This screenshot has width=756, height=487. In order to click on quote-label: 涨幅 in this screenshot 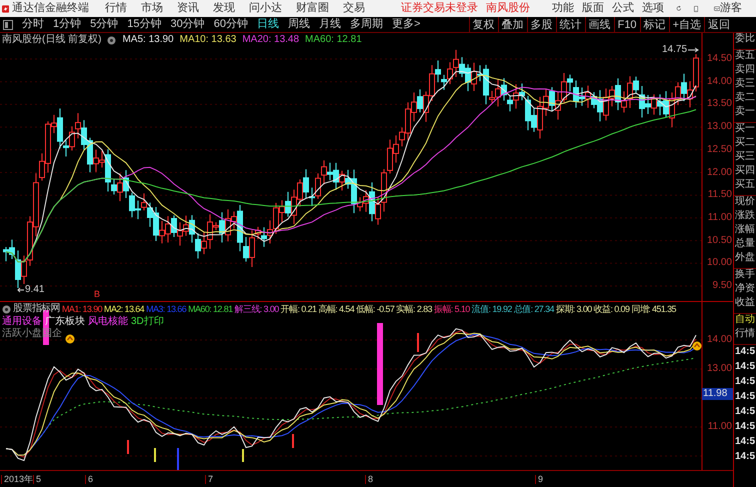, I will do `click(745, 231)`.